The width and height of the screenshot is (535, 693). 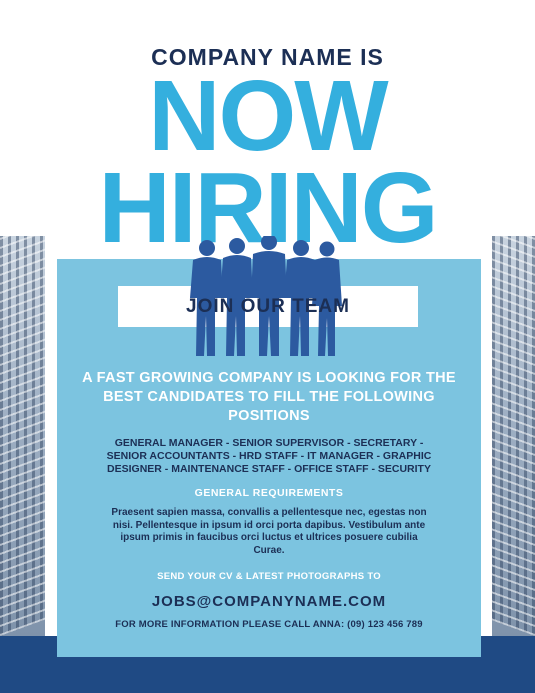 I want to click on headline-now: NOW, so click(x=268, y=116).